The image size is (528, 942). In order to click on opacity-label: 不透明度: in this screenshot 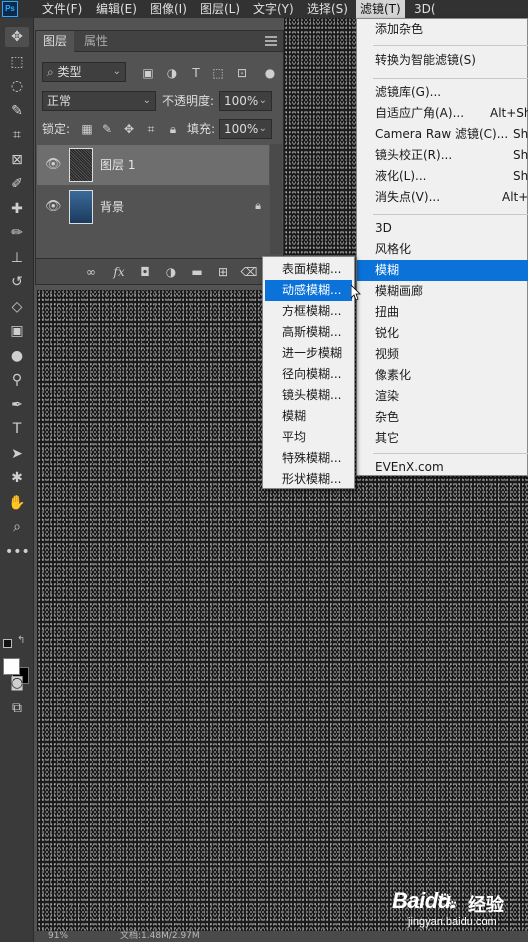, I will do `click(188, 101)`.